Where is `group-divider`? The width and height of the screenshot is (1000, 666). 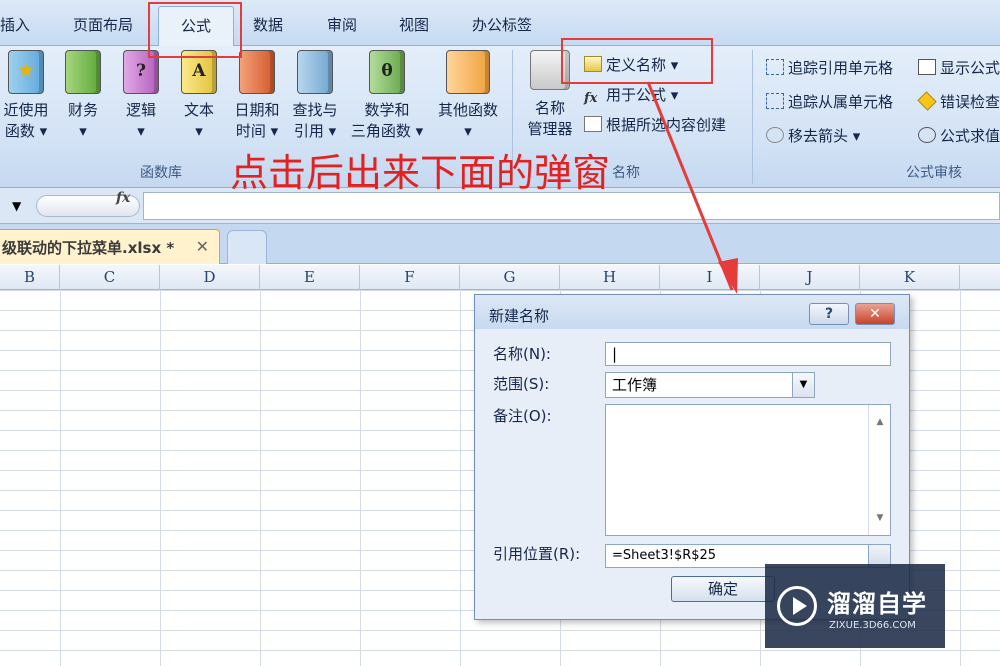 group-divider is located at coordinates (752, 117).